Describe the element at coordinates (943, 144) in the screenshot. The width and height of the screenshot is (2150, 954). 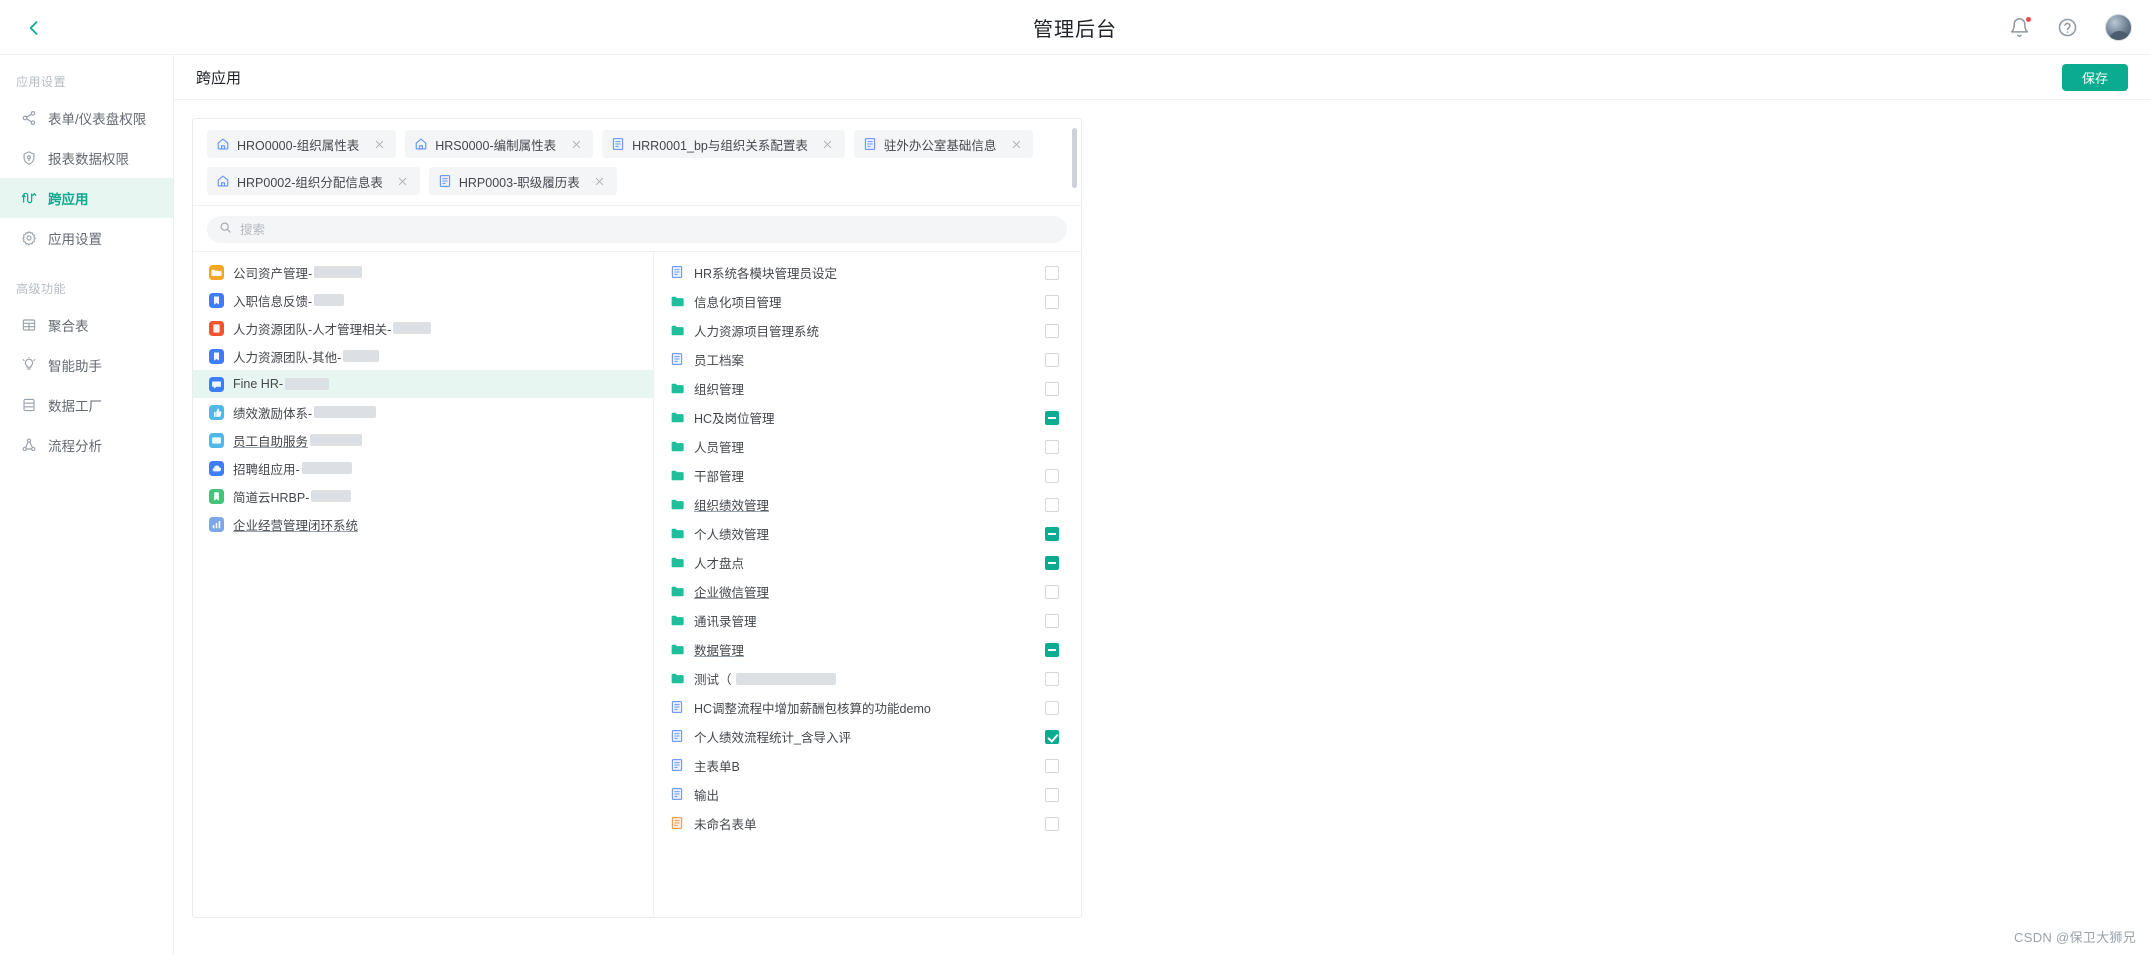
I see `app-tag: 驻外办公室基础信息` at that location.